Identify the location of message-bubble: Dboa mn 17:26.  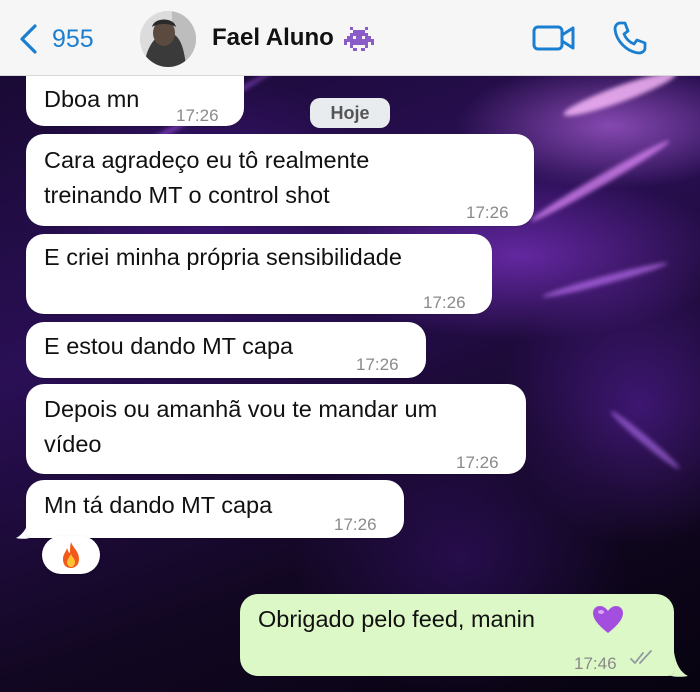
(135, 101).